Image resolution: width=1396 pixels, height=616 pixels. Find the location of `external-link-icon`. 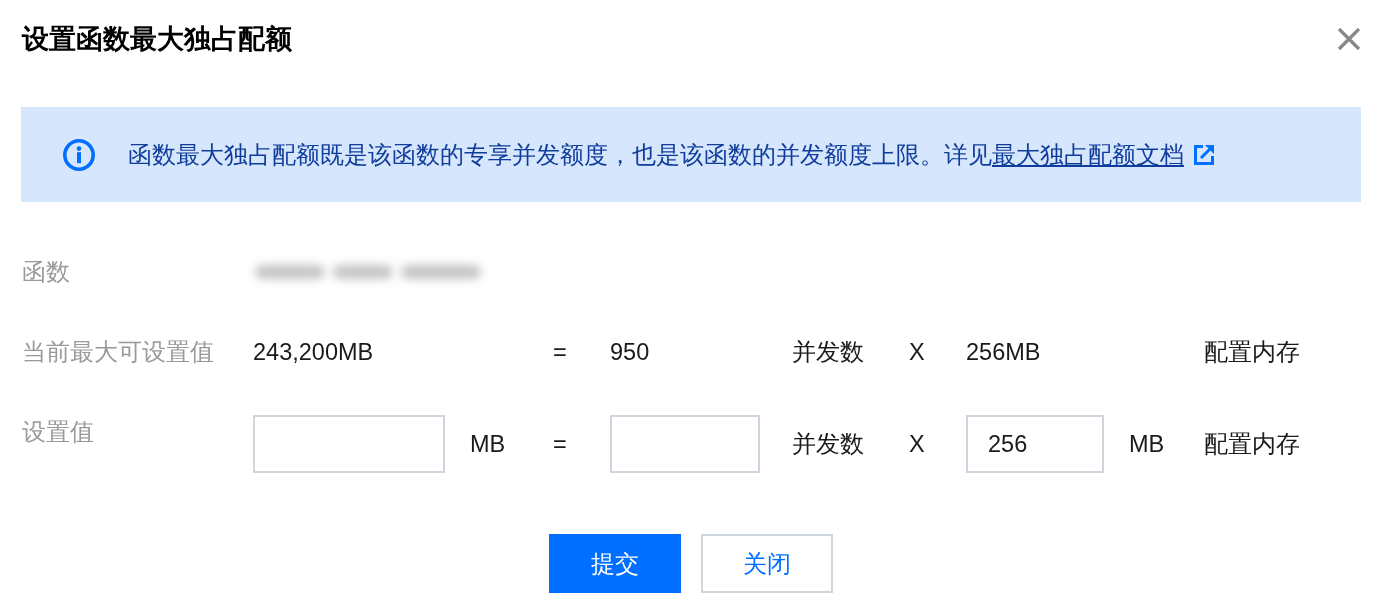

external-link-icon is located at coordinates (1204, 154).